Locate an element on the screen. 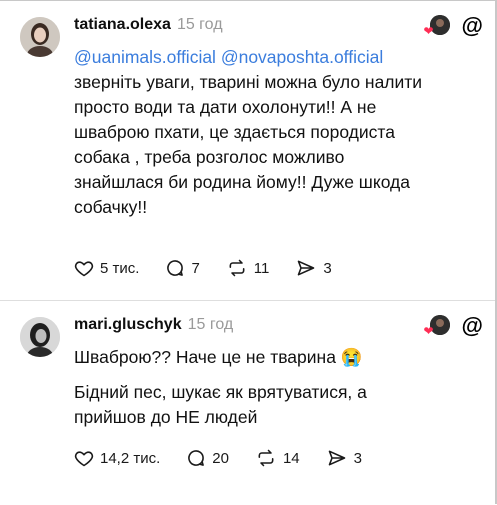  comment-count: 7 is located at coordinates (195, 268).